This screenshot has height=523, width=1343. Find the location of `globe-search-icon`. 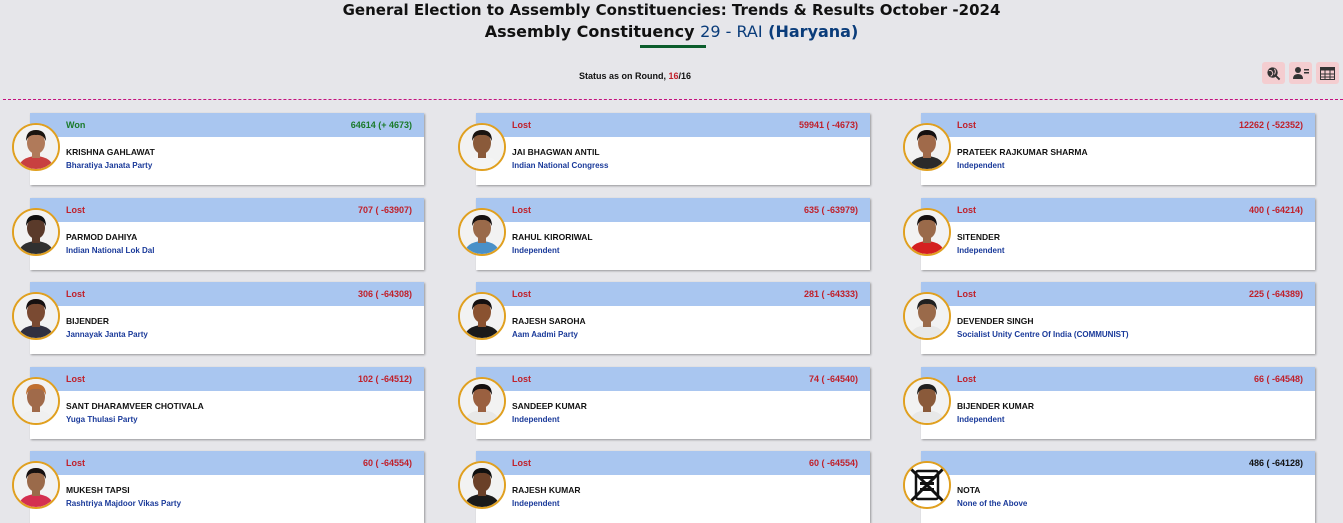

globe-search-icon is located at coordinates (1274, 73).